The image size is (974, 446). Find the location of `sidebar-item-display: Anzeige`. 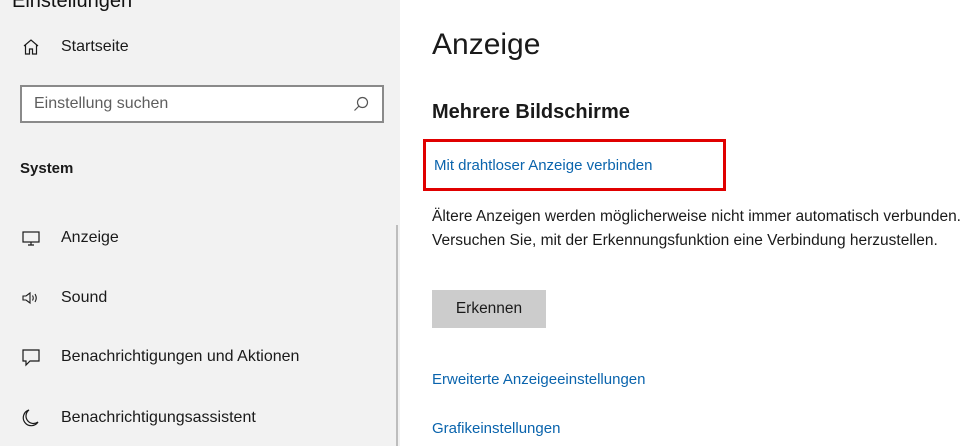

sidebar-item-display: Anzeige is located at coordinates (69, 238).